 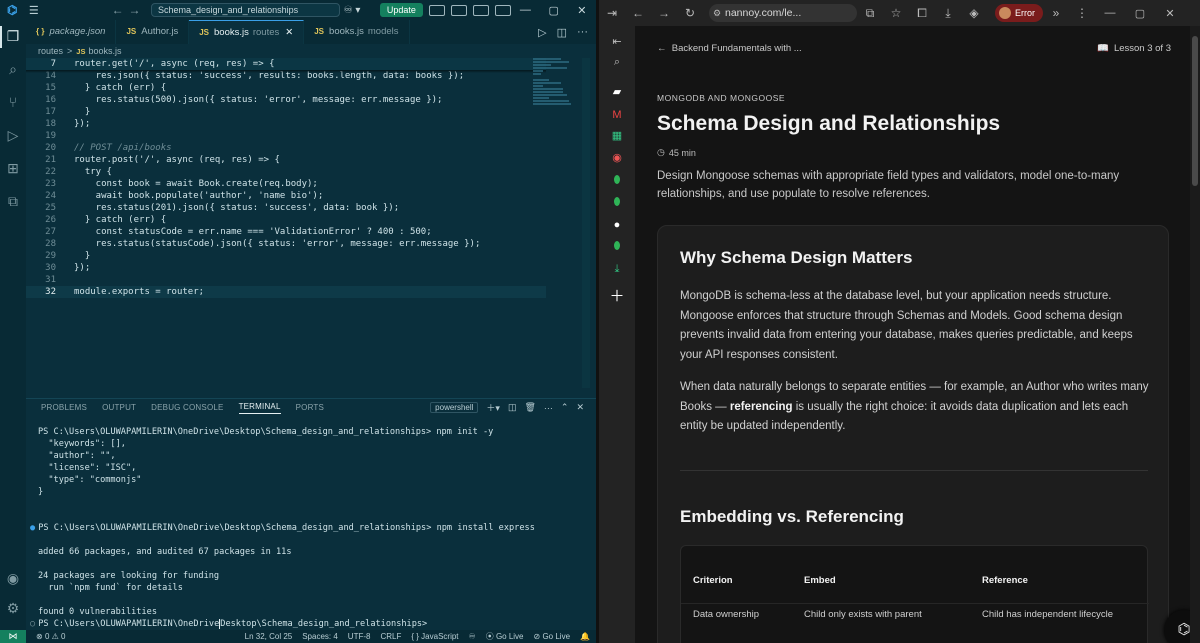 I want to click on tab-debug-console: DEBUG CONSOLE, so click(x=187, y=407).